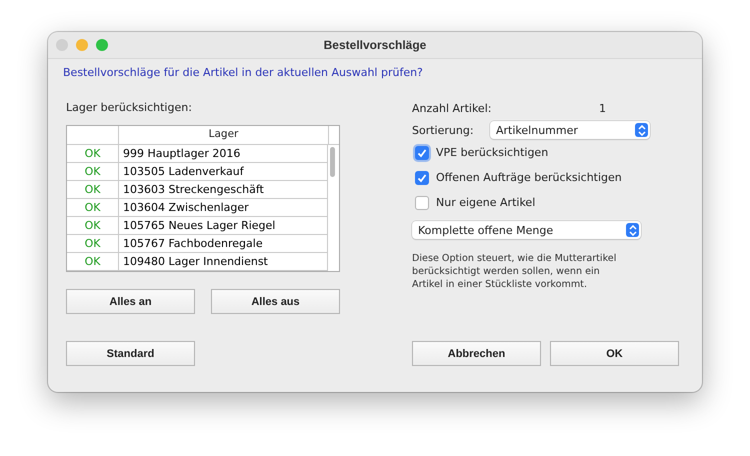 The width and height of the screenshot is (750, 456). What do you see at coordinates (275, 301) in the screenshot?
I see `toggle-all-button: Alles aus` at bounding box center [275, 301].